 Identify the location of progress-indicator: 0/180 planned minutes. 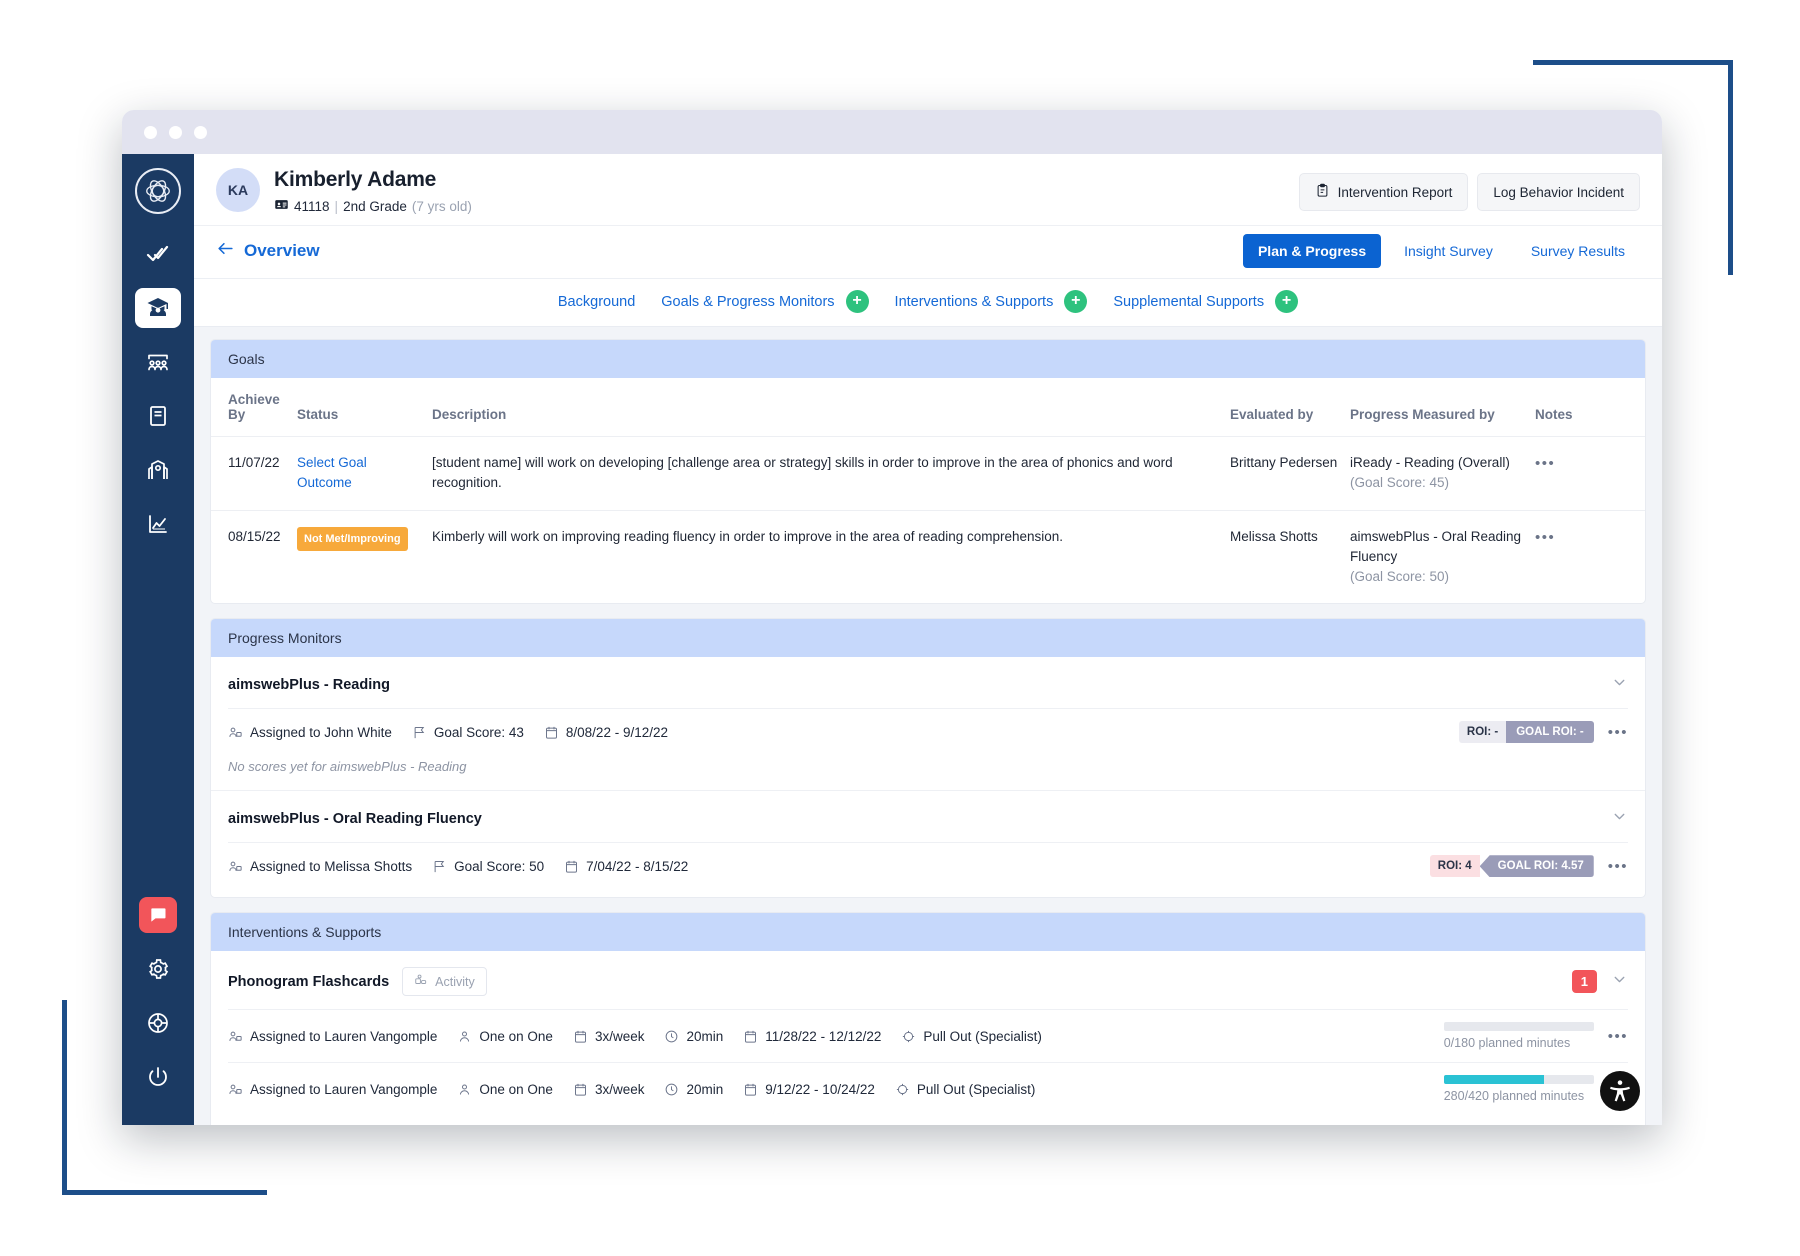
(1518, 1036).